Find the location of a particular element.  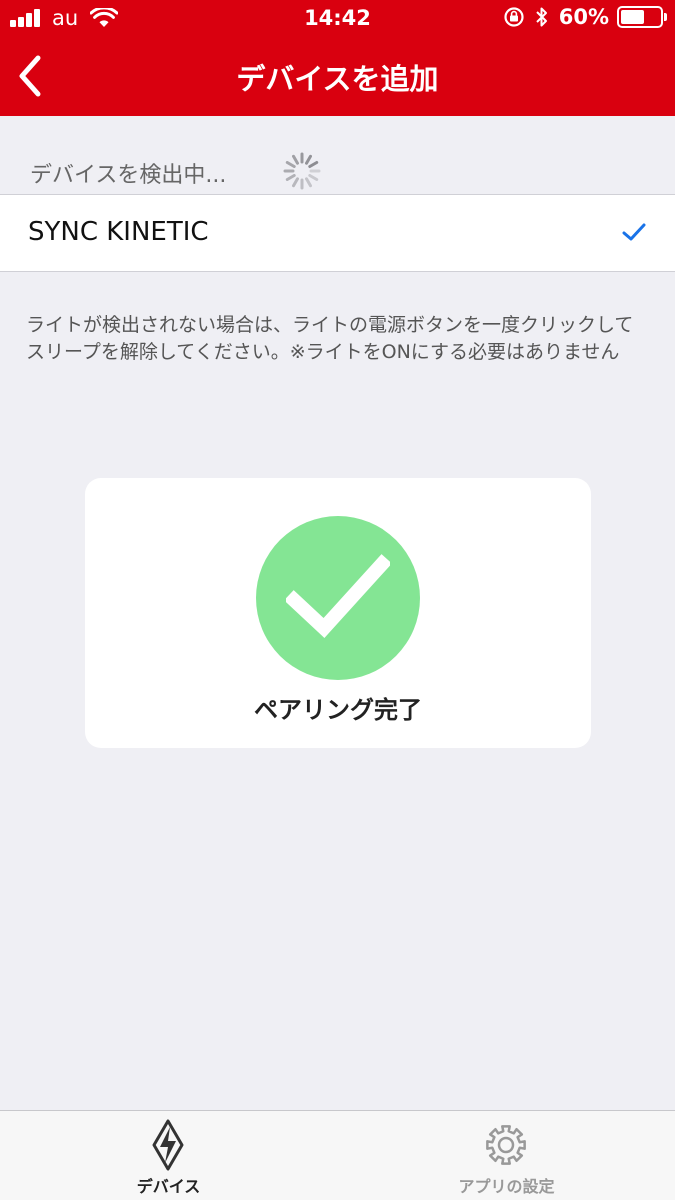

loading-spinner-icon is located at coordinates (302, 171).